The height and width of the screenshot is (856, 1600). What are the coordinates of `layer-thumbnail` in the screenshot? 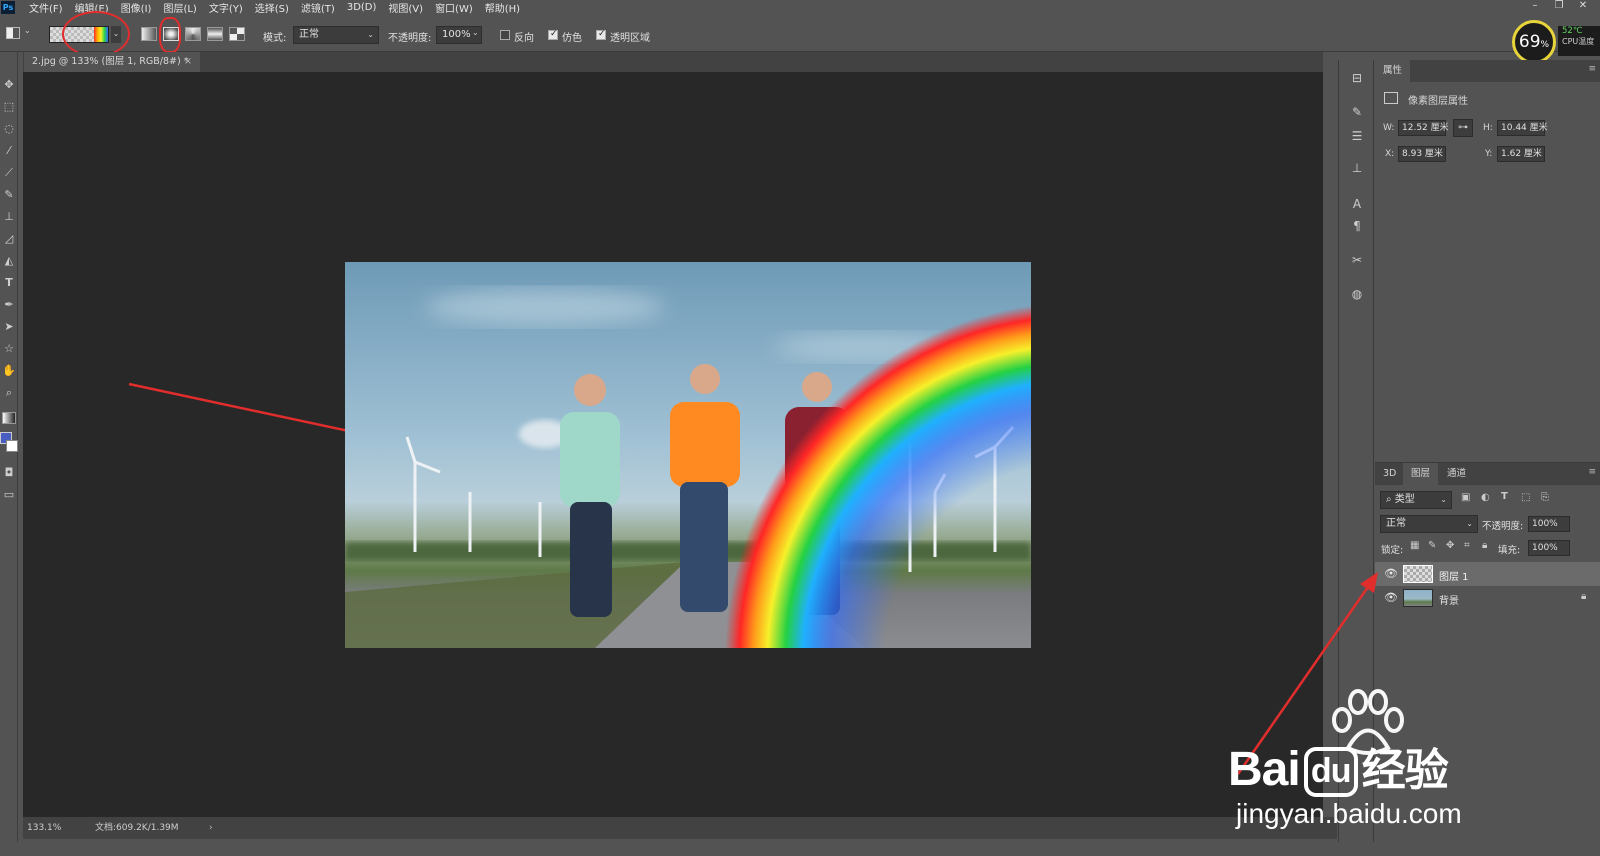 It's located at (1418, 574).